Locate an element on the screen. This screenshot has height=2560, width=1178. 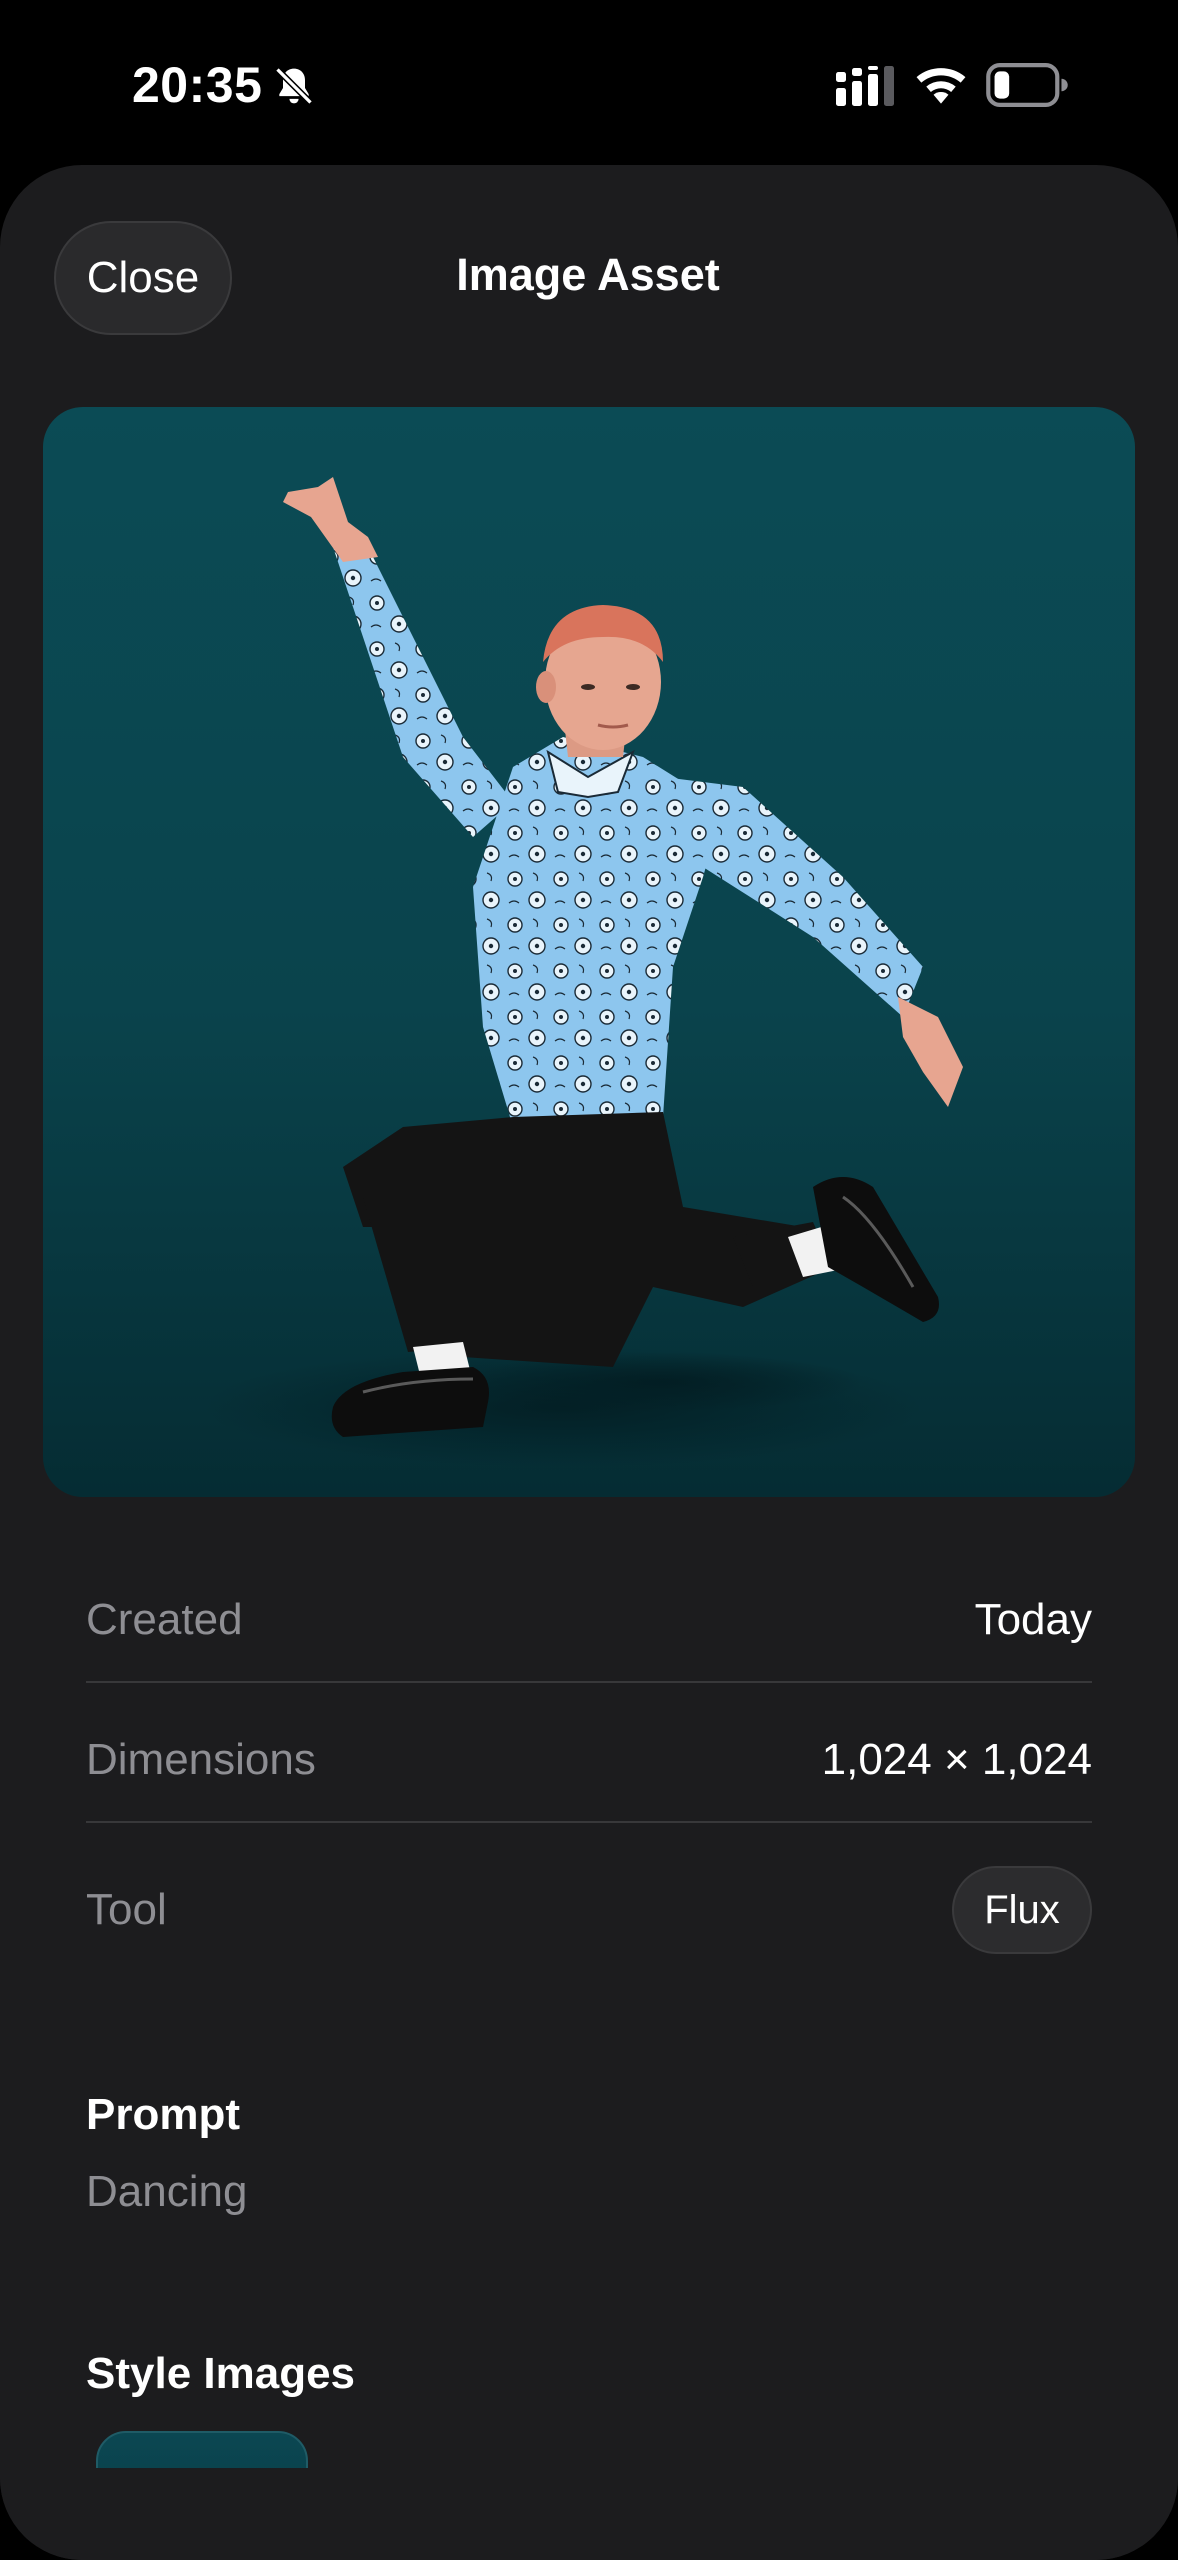
status-time: 20:35 is located at coordinates (197, 85).